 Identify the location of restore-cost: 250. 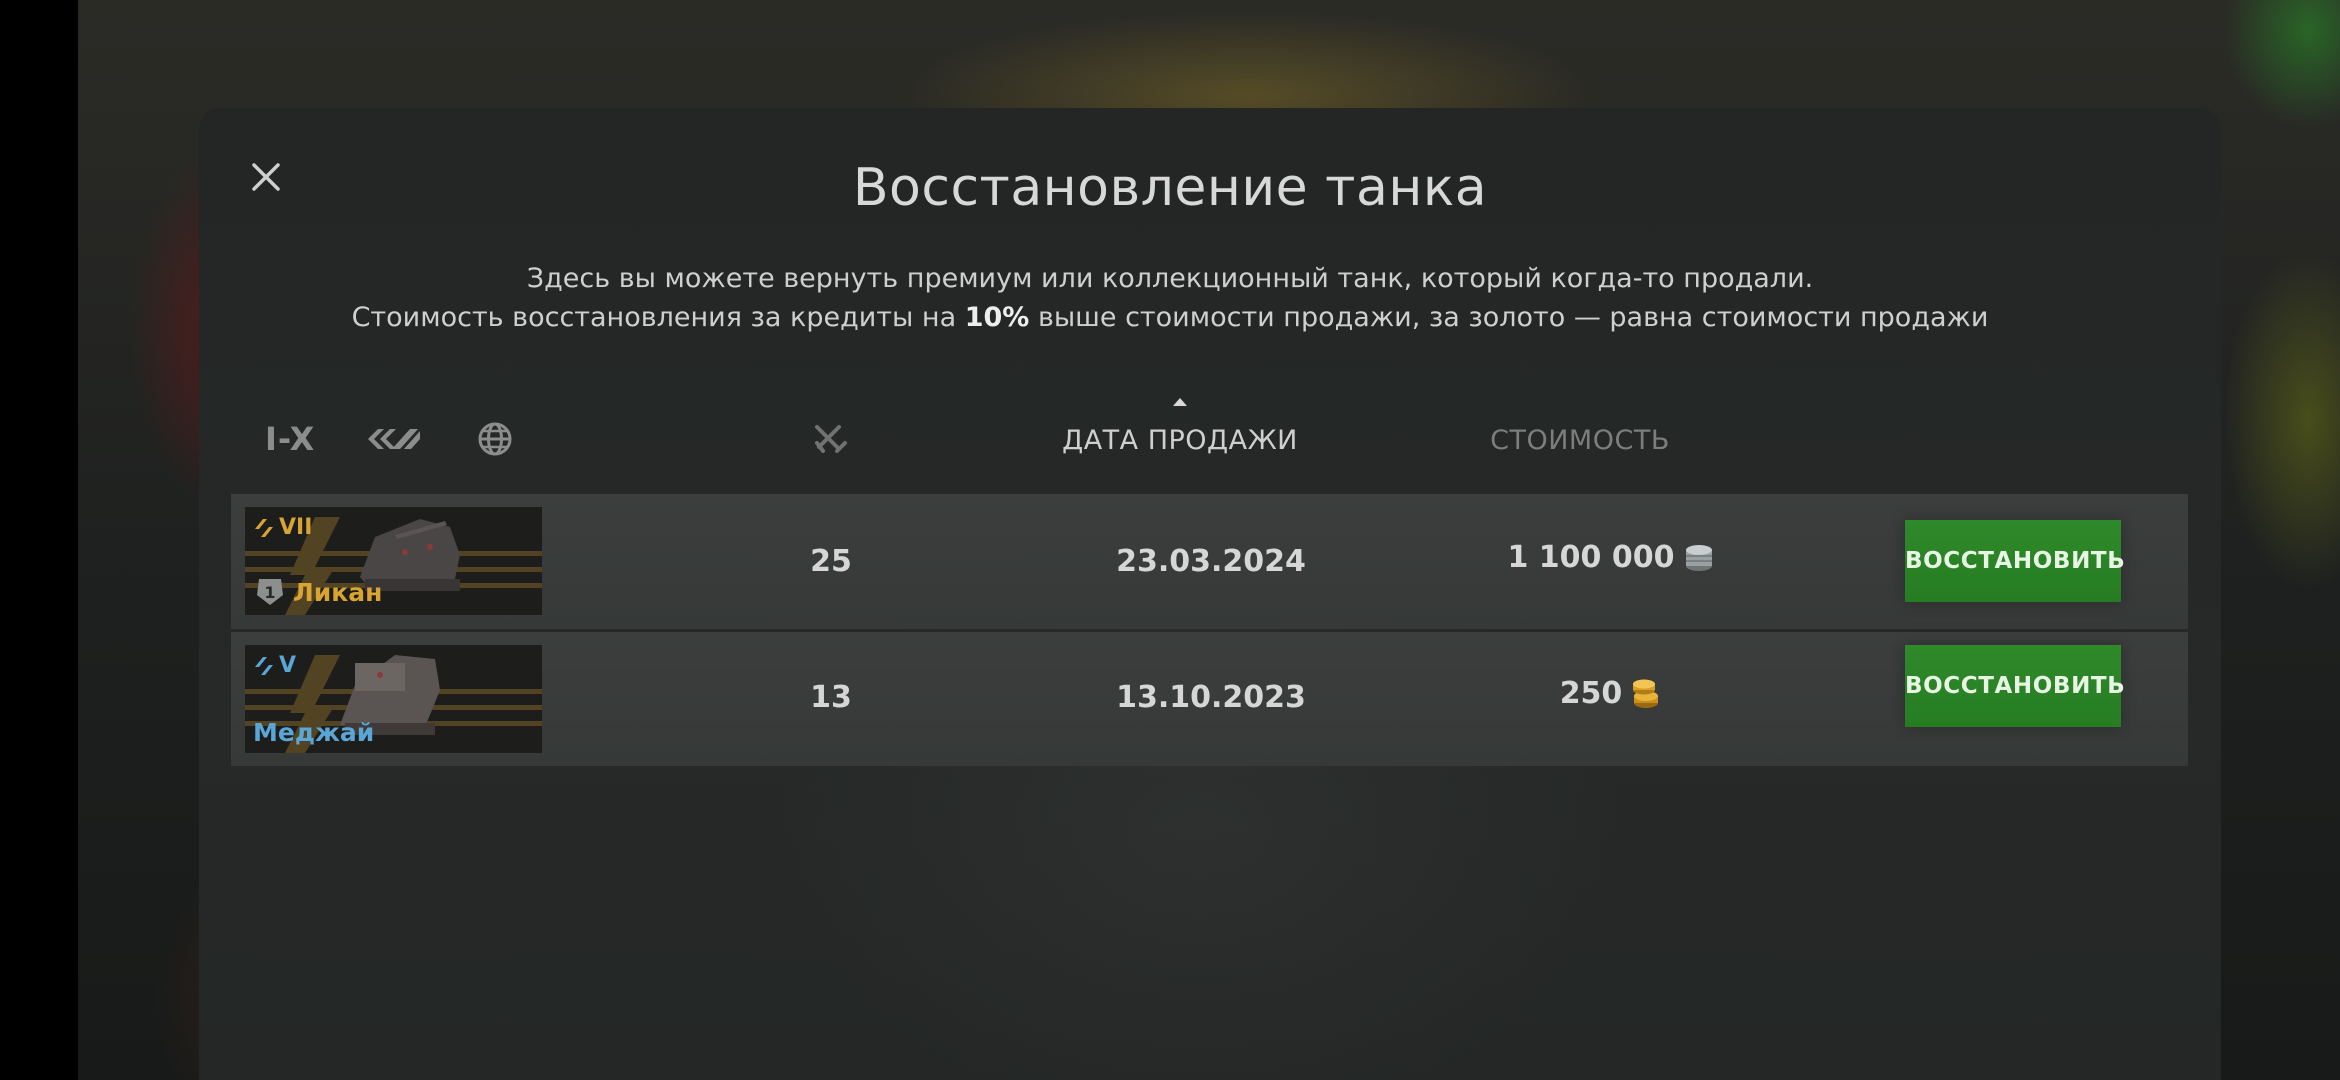
(1611, 693).